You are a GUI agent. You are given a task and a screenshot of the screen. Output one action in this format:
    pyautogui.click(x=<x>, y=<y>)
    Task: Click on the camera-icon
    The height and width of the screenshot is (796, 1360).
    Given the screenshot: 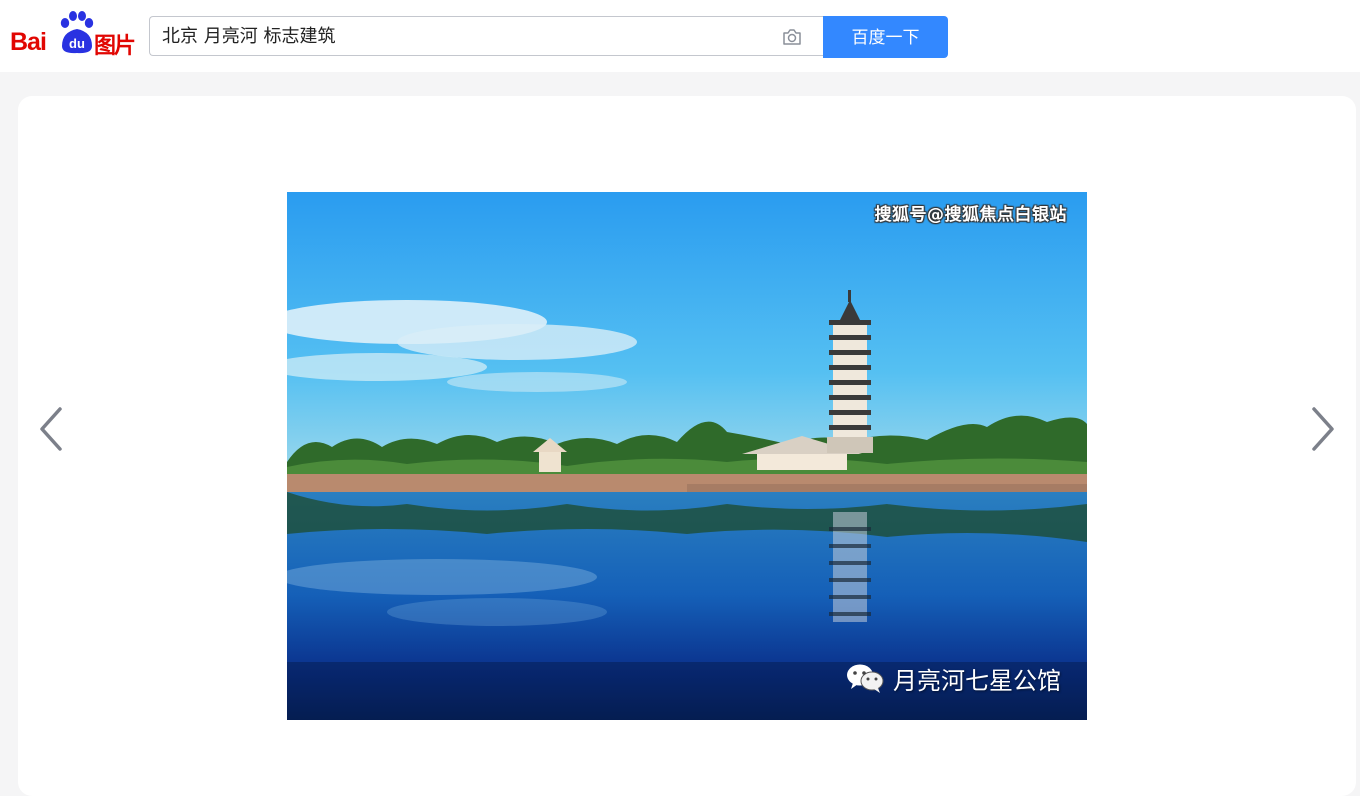 What is the action you would take?
    pyautogui.click(x=792, y=37)
    